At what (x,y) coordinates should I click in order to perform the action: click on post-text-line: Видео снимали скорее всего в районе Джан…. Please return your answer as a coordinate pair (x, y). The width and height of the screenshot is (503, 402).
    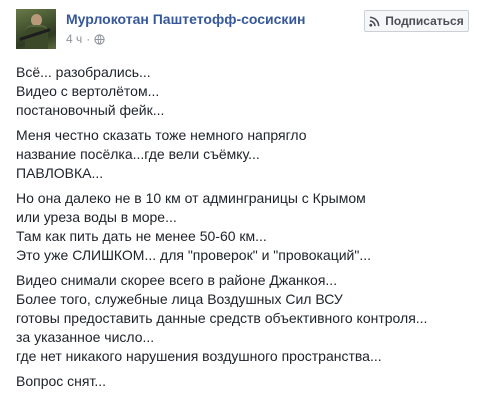
    Looking at the image, I should click on (177, 280).